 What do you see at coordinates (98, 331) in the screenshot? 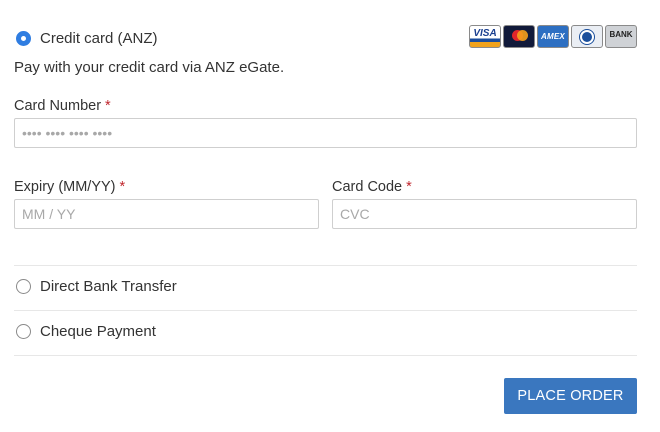
I see `cheque-payment-label: Cheque Payment` at bounding box center [98, 331].